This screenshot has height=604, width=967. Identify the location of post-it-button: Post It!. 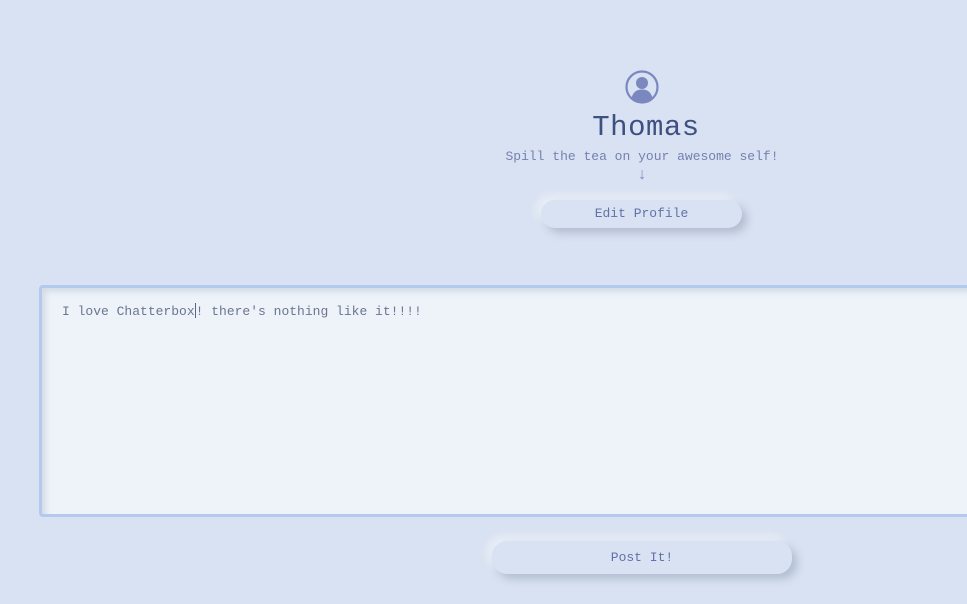
(642, 557).